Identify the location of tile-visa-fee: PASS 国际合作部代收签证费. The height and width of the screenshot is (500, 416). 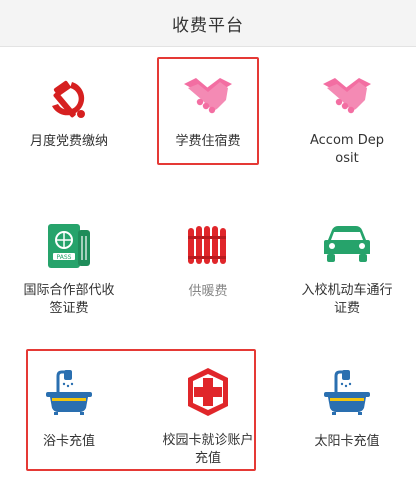
(69, 266).